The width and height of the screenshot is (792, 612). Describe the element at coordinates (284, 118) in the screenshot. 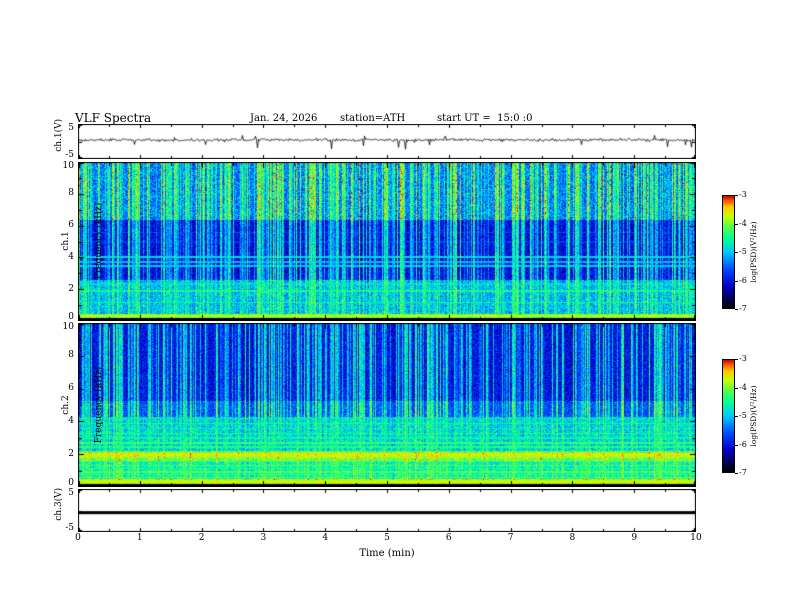

I see `header-date: Jan. 24, 2026` at that location.